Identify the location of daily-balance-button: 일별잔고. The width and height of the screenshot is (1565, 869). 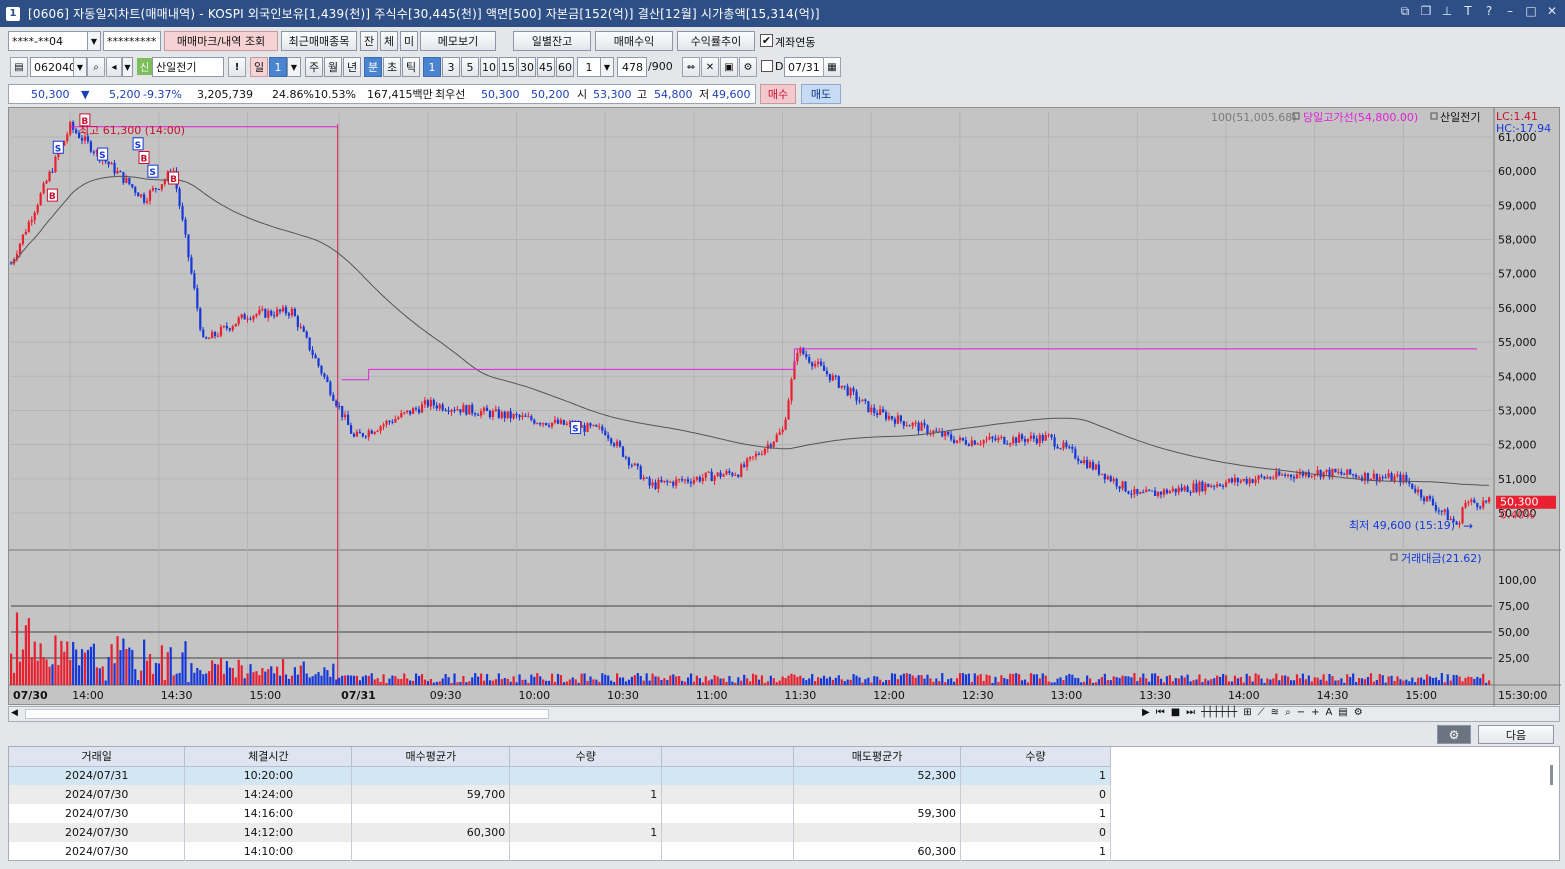
(552, 41).